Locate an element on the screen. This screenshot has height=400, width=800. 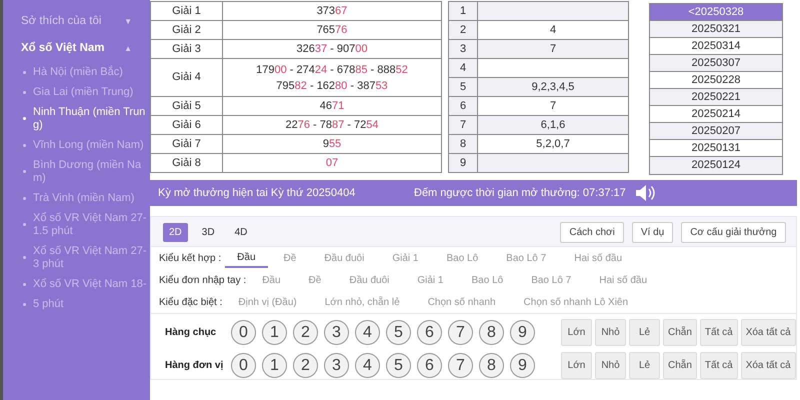
prize-label: Giải 2 is located at coordinates (186, 30).